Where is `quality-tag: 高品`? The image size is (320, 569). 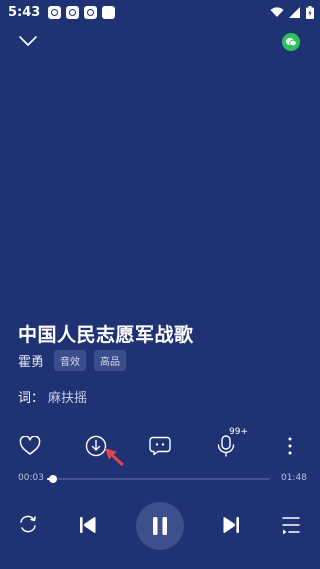
quality-tag: 高品 is located at coordinates (110, 360).